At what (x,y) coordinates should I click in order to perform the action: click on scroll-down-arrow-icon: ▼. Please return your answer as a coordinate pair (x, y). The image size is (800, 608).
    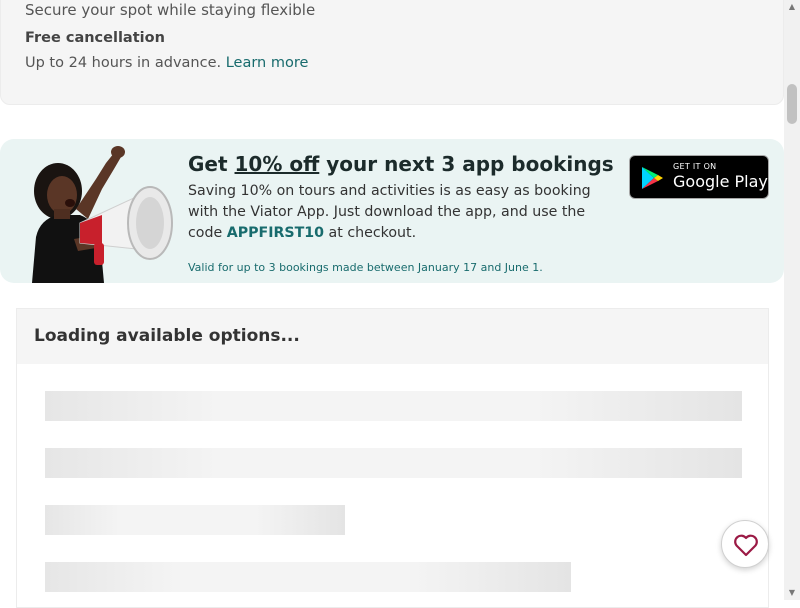
    Looking at the image, I should click on (792, 593).